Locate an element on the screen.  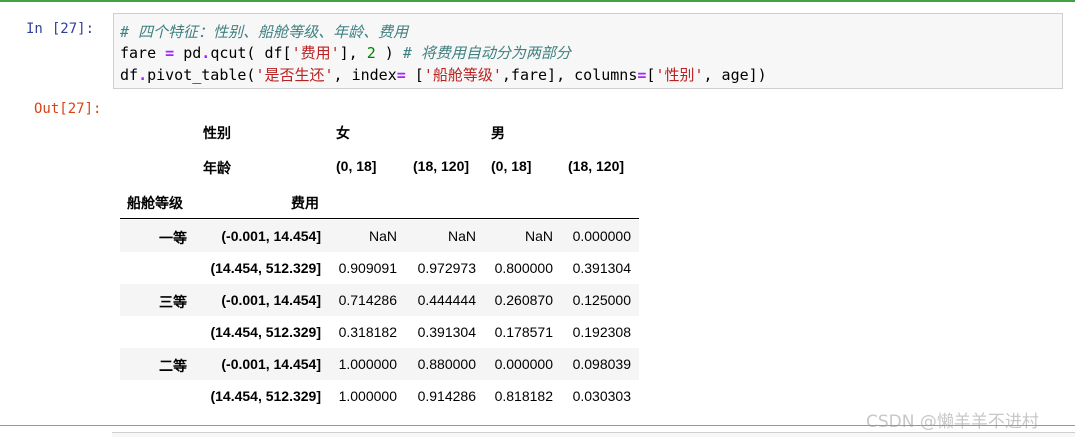
input-prompt: In [27]: is located at coordinates (60, 29).